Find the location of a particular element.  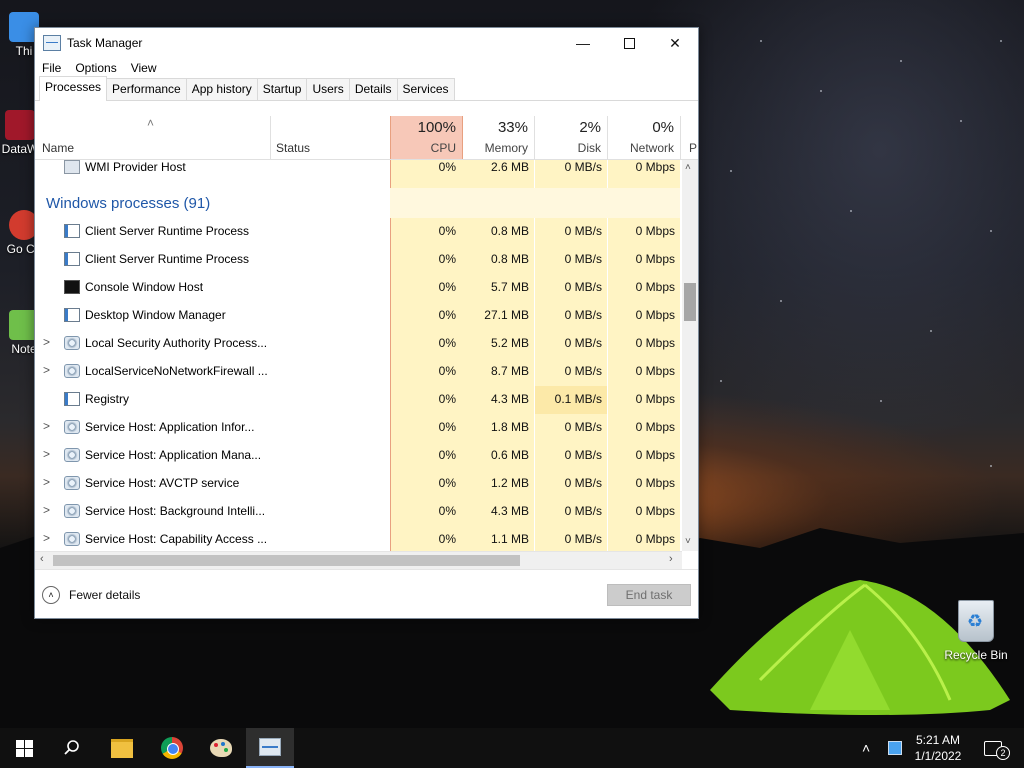

taskbar-paint is located at coordinates (221, 748).